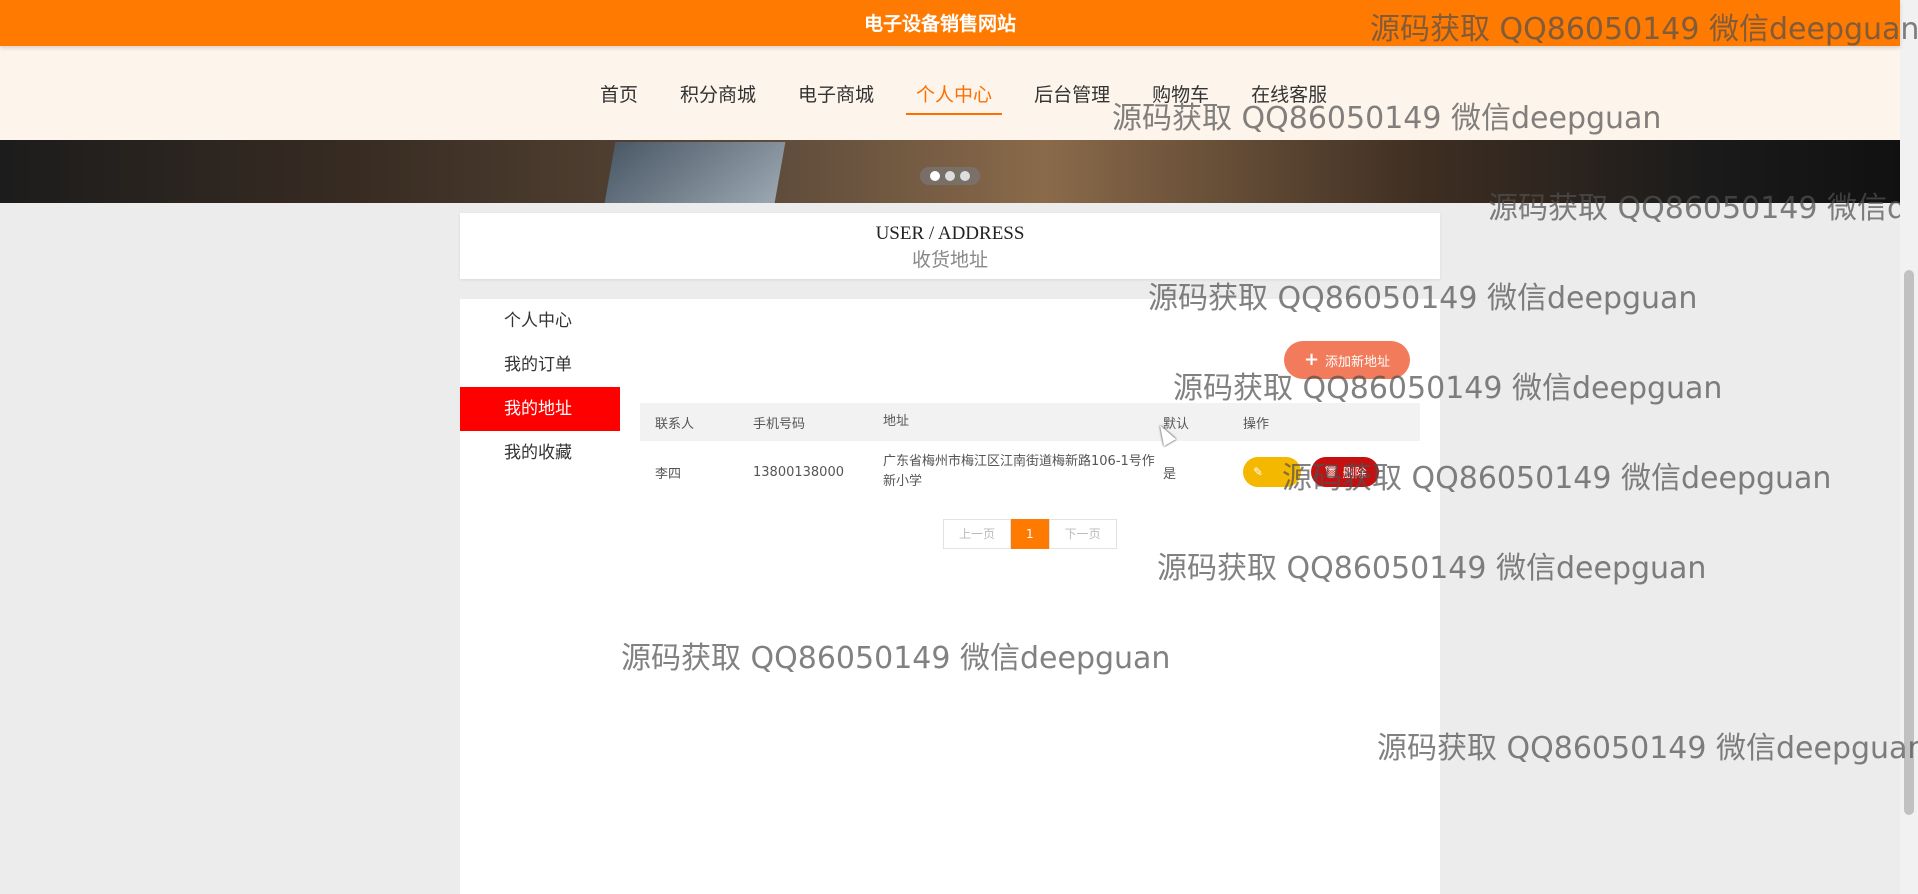 This screenshot has height=894, width=1918. I want to click on banner-carousel, so click(950, 171).